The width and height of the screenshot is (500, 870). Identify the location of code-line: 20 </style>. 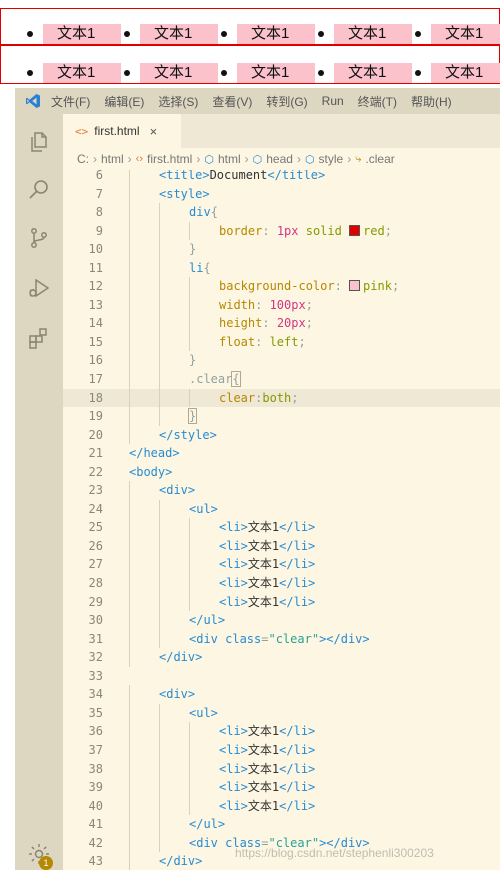
(281, 435).